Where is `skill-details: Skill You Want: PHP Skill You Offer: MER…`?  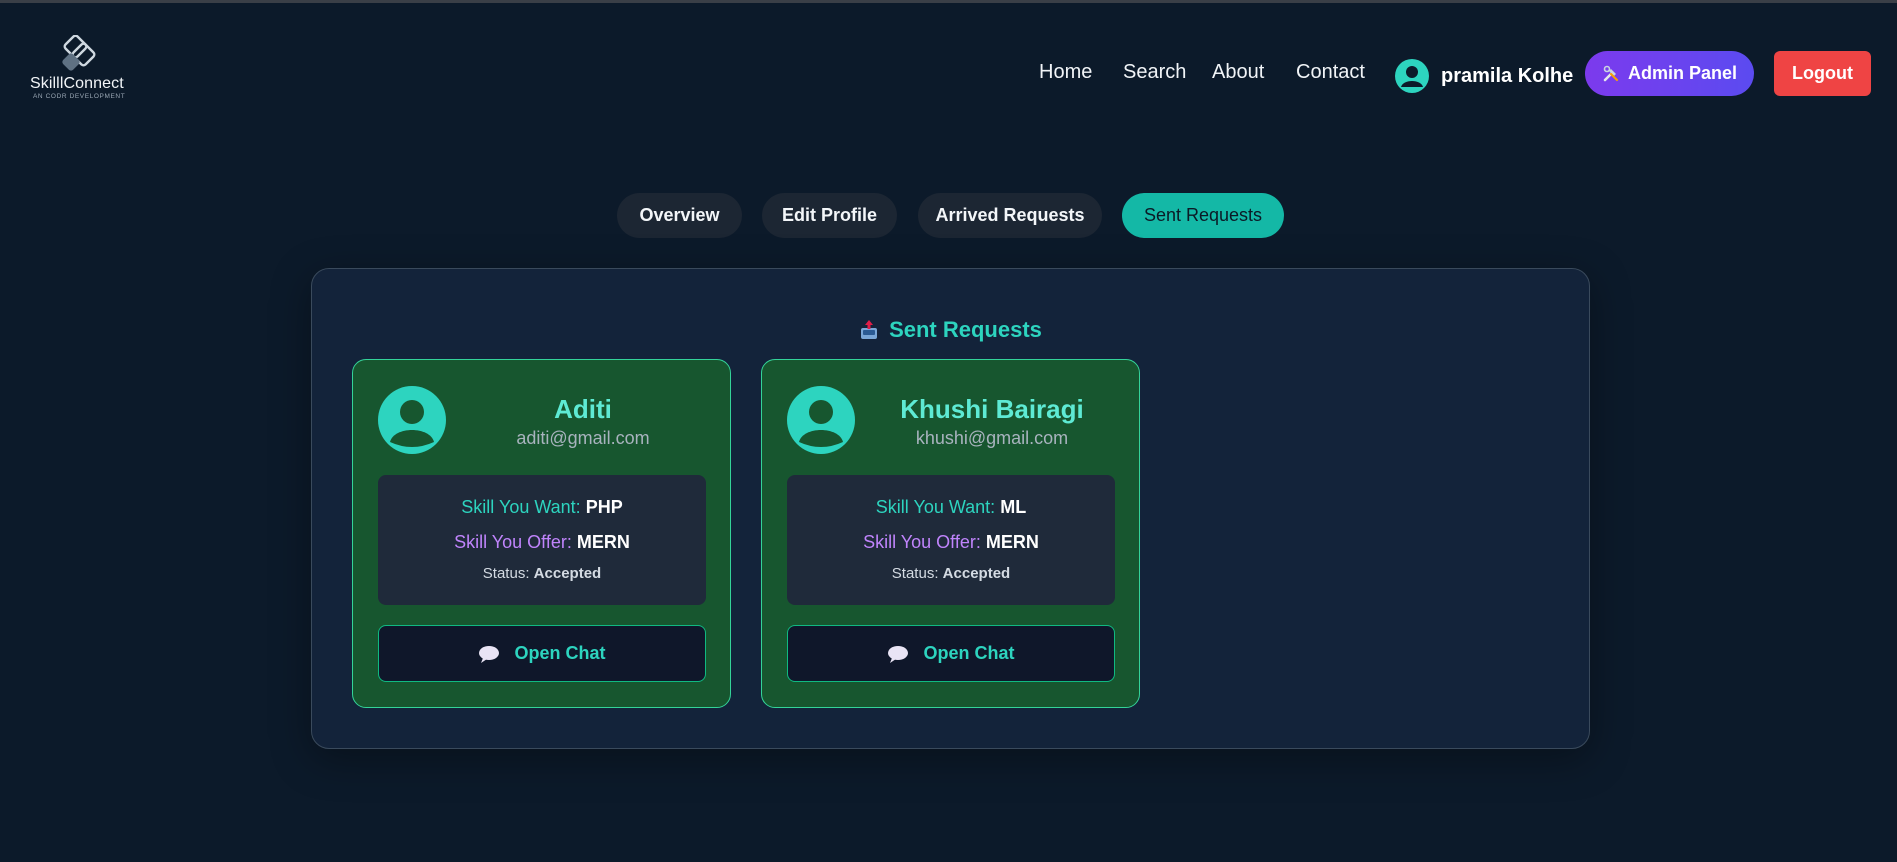 skill-details: Skill You Want: PHP Skill You Offer: MER… is located at coordinates (542, 540).